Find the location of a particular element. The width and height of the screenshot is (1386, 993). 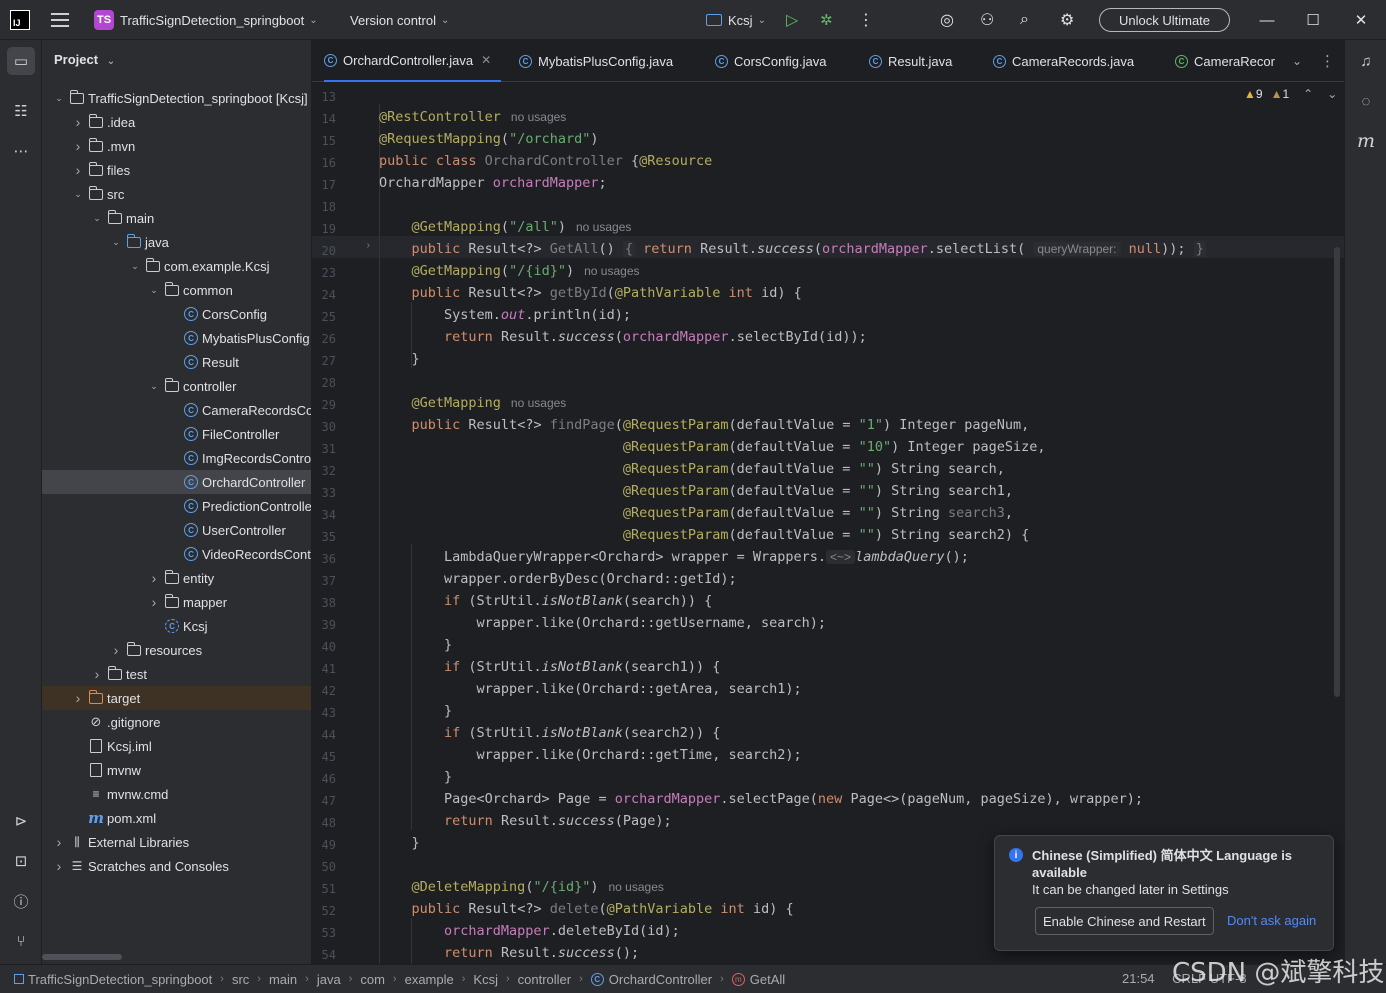

editor-tab: C CameraRecor is located at coordinates (1230, 61).